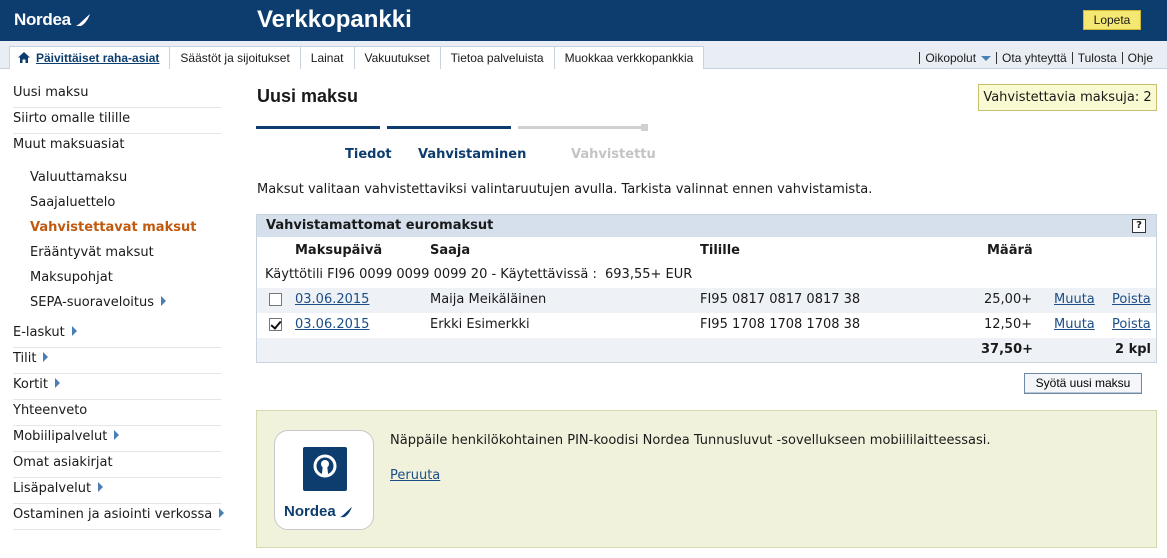 Image resolution: width=1167 pixels, height=558 pixels. What do you see at coordinates (450, 250) in the screenshot?
I see `col-header-payee: Saaja` at bounding box center [450, 250].